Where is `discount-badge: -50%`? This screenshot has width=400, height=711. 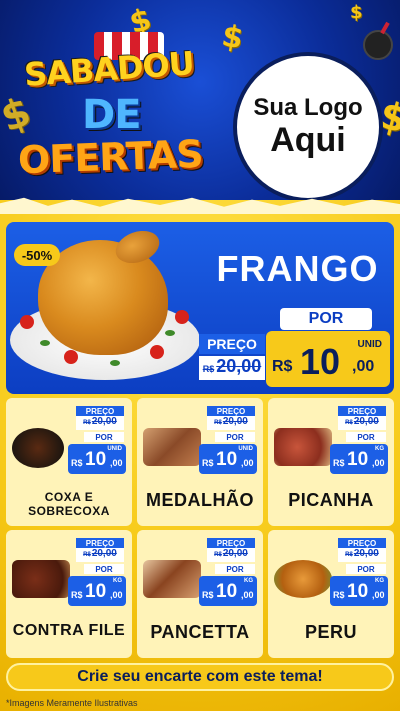
discount-badge: -50% is located at coordinates (37, 255).